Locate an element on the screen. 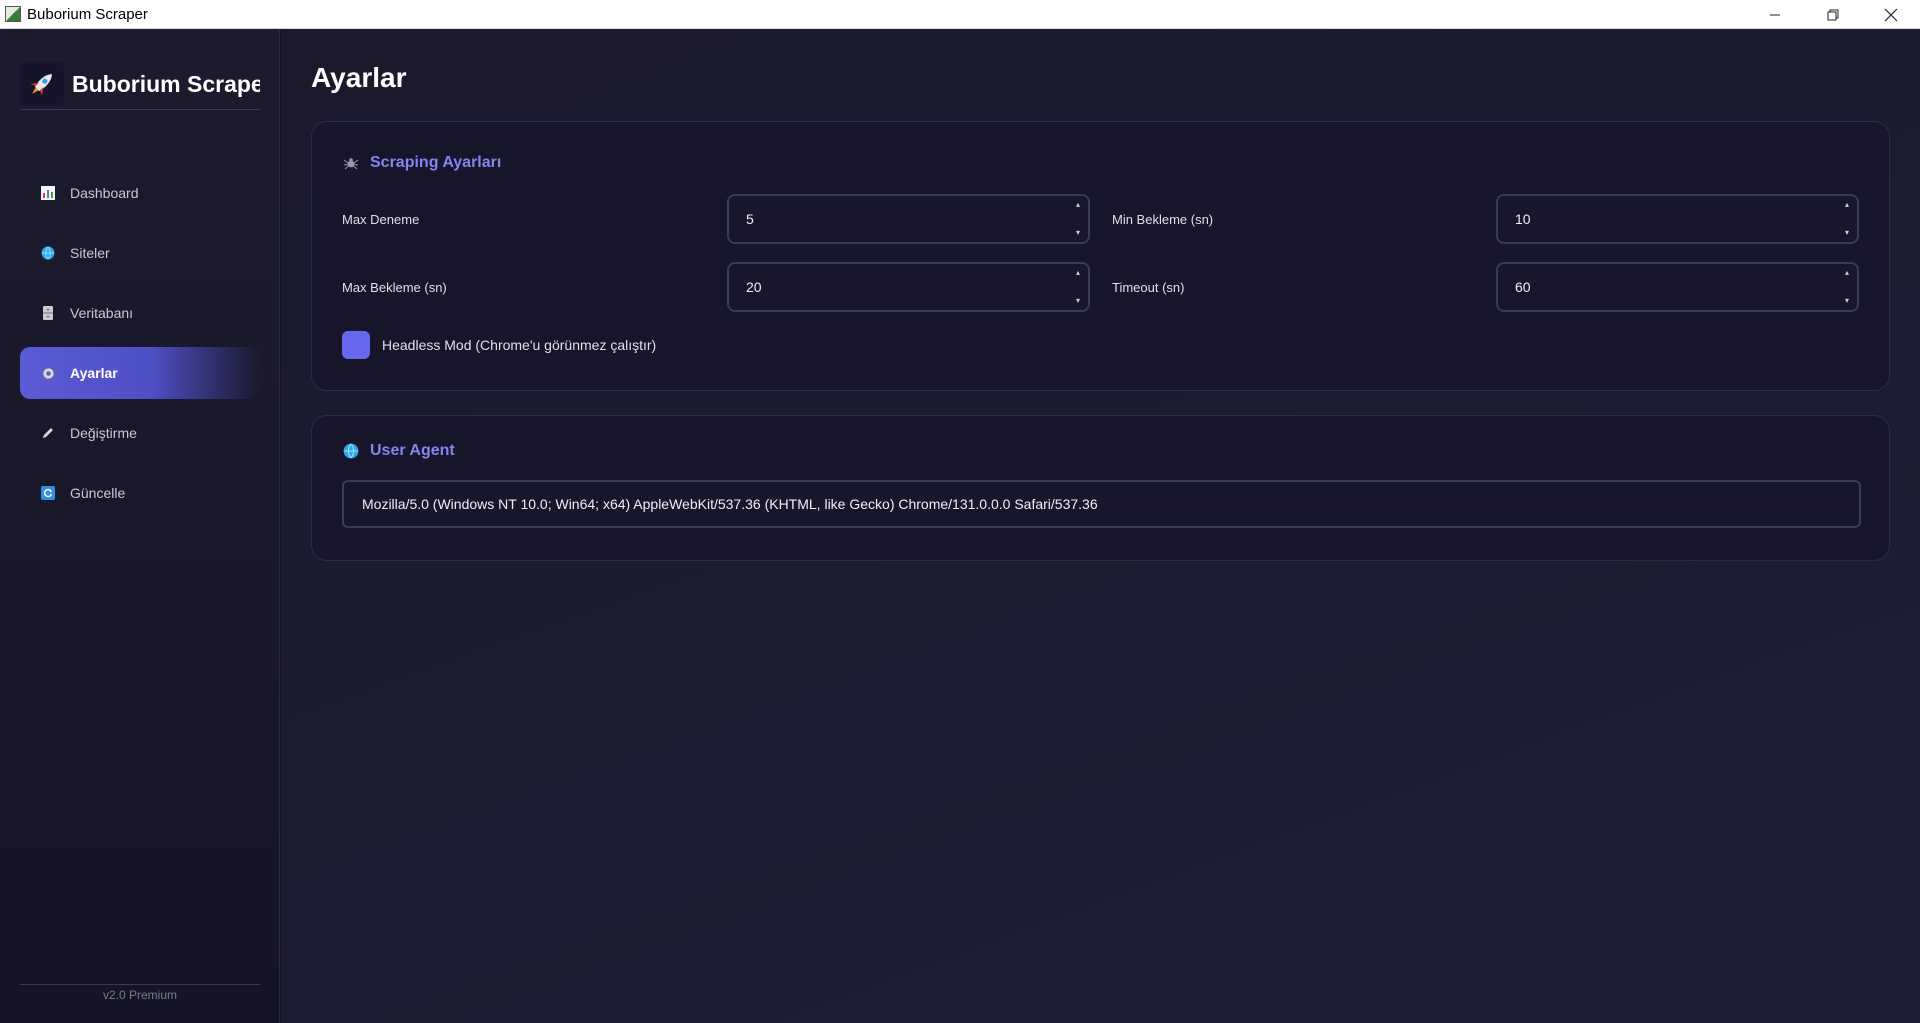 This screenshot has height=1023, width=1920. close-icon is located at coordinates (1891, 14).